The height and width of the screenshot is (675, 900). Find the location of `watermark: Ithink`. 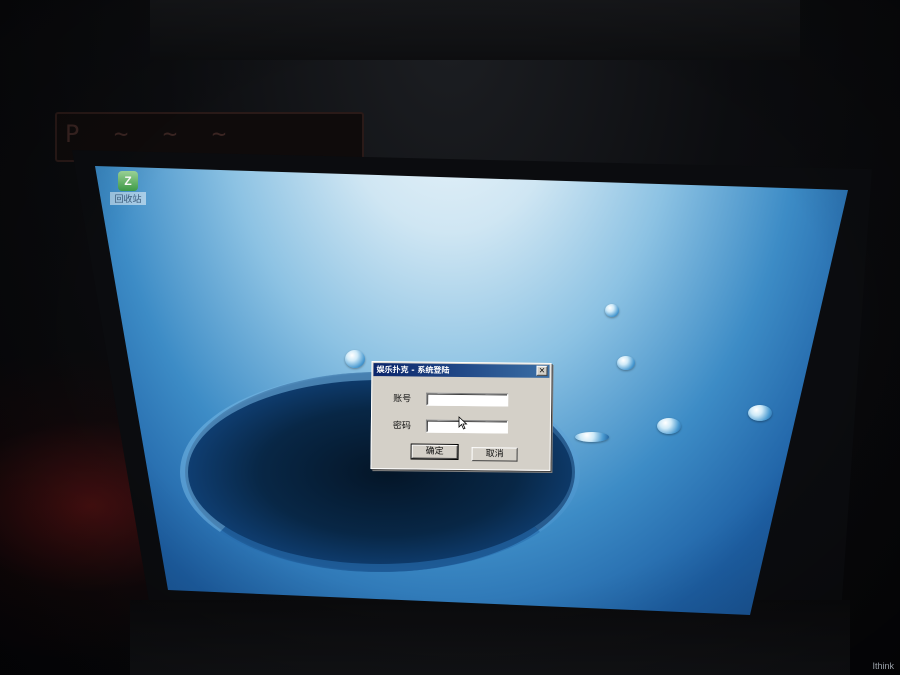

watermark: Ithink is located at coordinates (883, 666).